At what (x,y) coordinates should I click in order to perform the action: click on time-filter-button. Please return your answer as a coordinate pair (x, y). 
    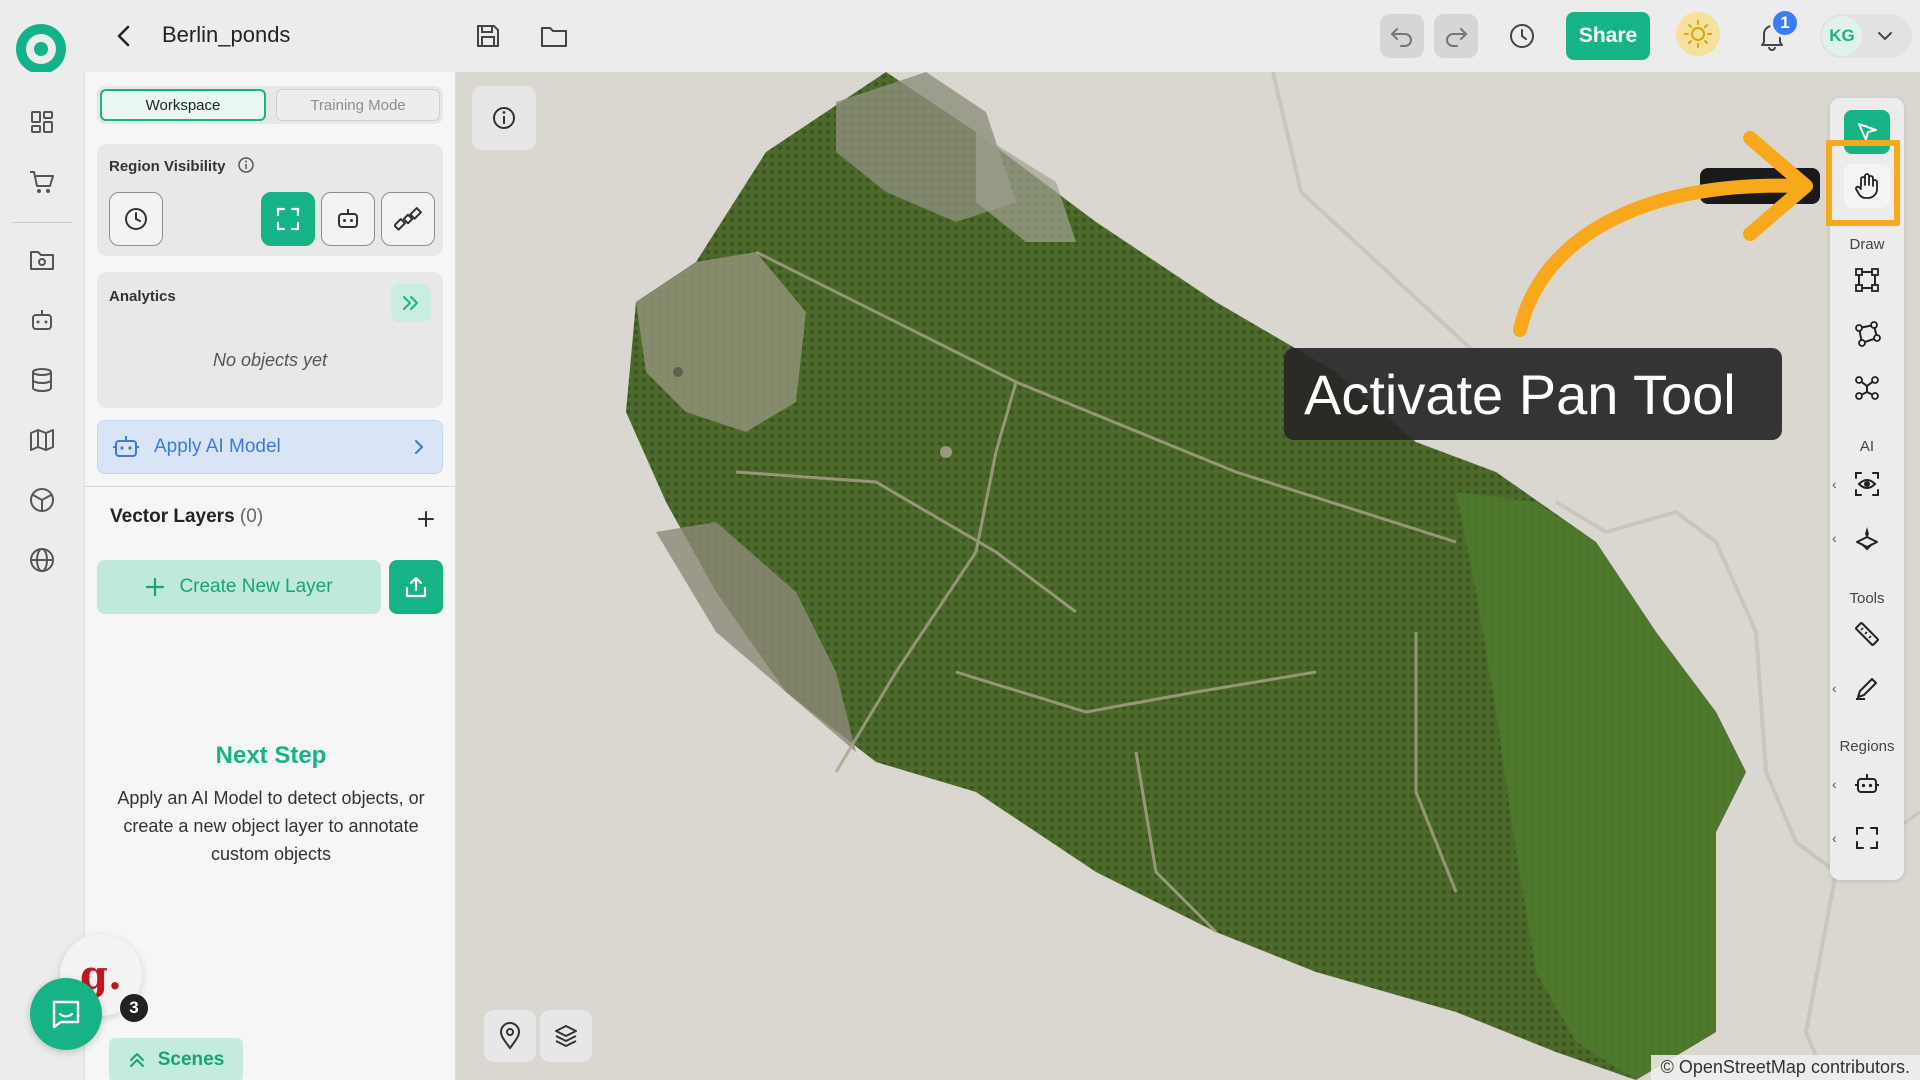
    Looking at the image, I should click on (136, 219).